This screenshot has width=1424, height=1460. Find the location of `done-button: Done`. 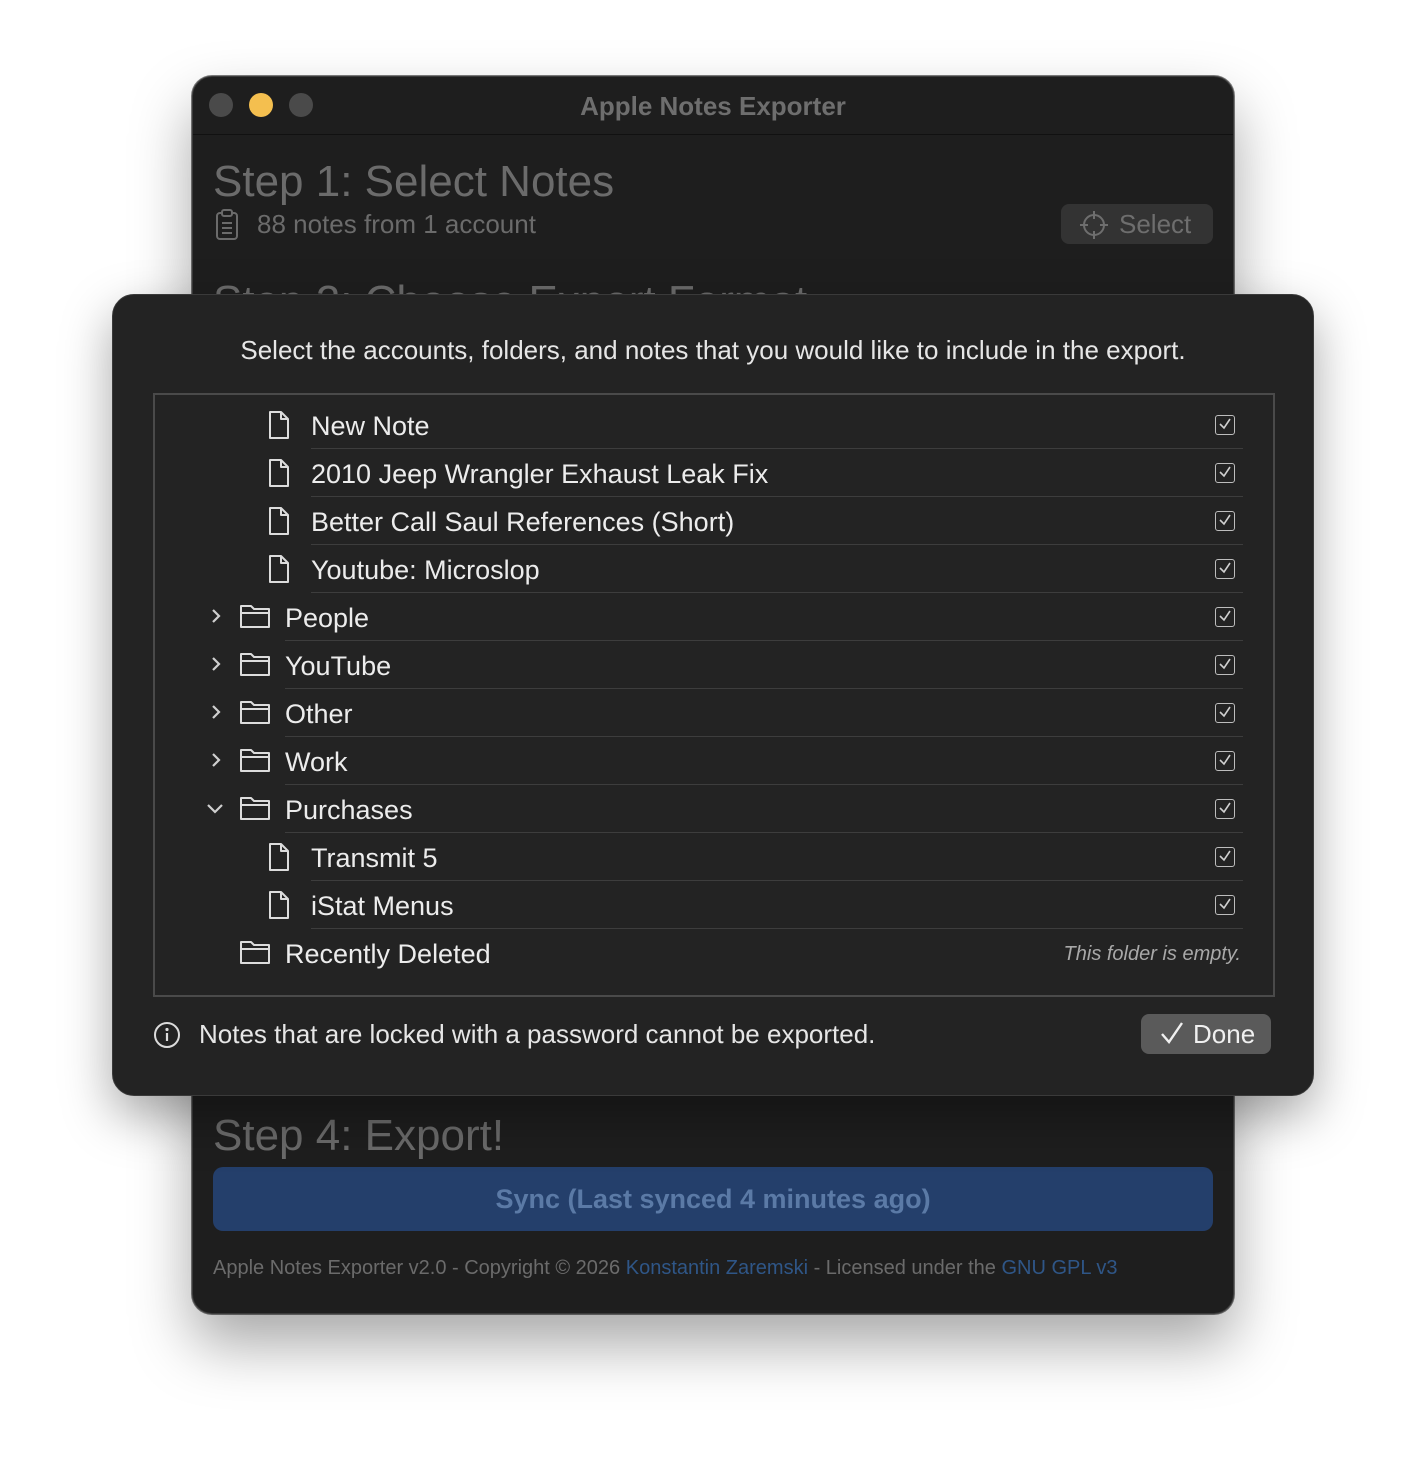

done-button: Done is located at coordinates (1206, 1034).